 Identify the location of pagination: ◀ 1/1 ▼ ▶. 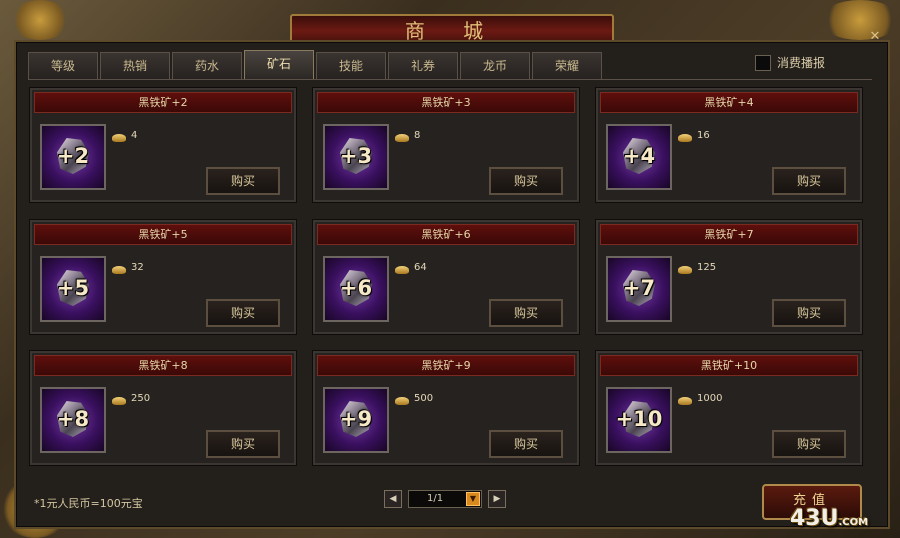
(445, 499).